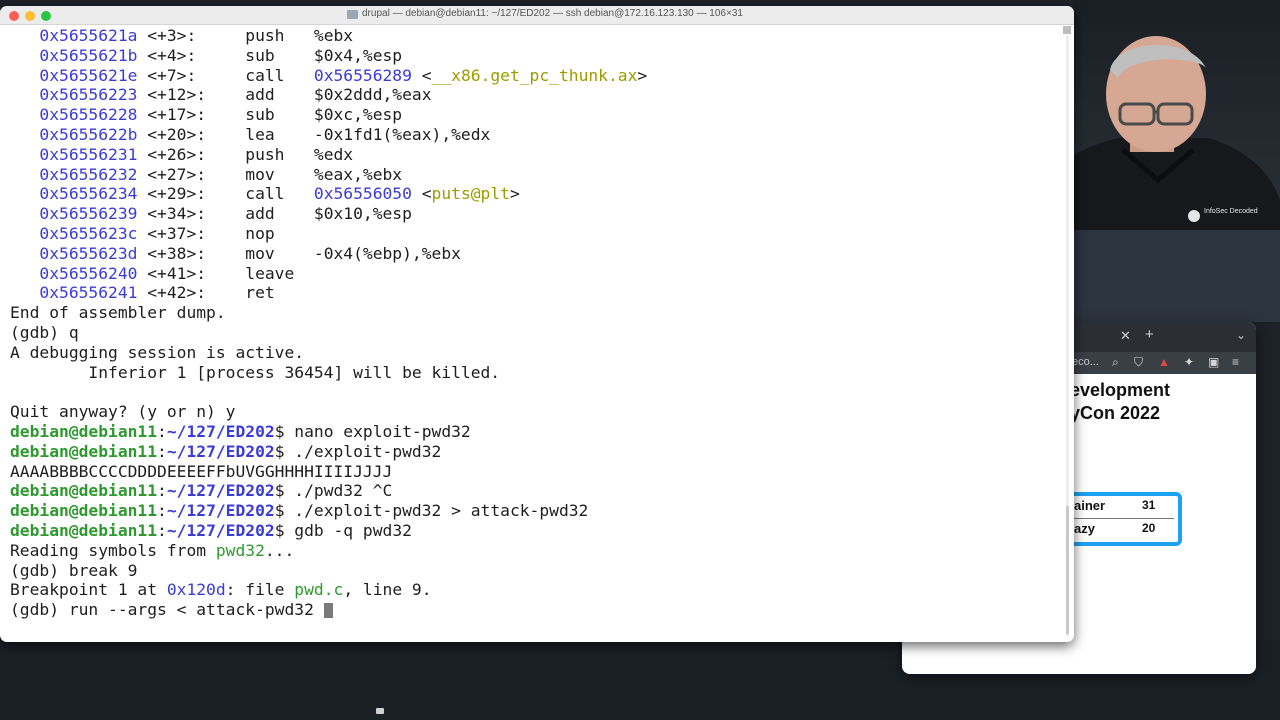 Image resolution: width=1280 pixels, height=720 pixels. I want to click on asm-address: 0x5655623c, so click(74, 233).